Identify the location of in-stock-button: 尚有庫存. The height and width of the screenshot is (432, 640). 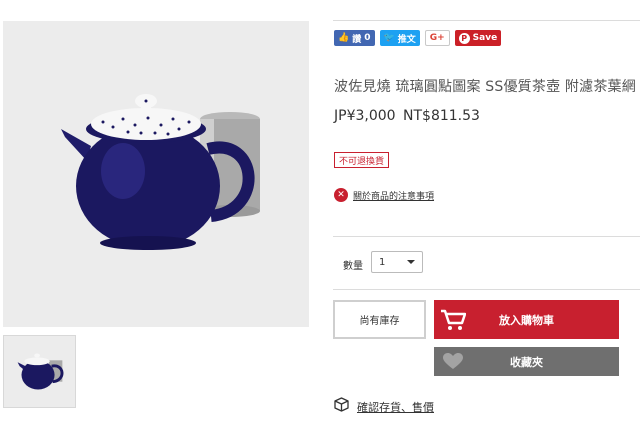
(379, 319).